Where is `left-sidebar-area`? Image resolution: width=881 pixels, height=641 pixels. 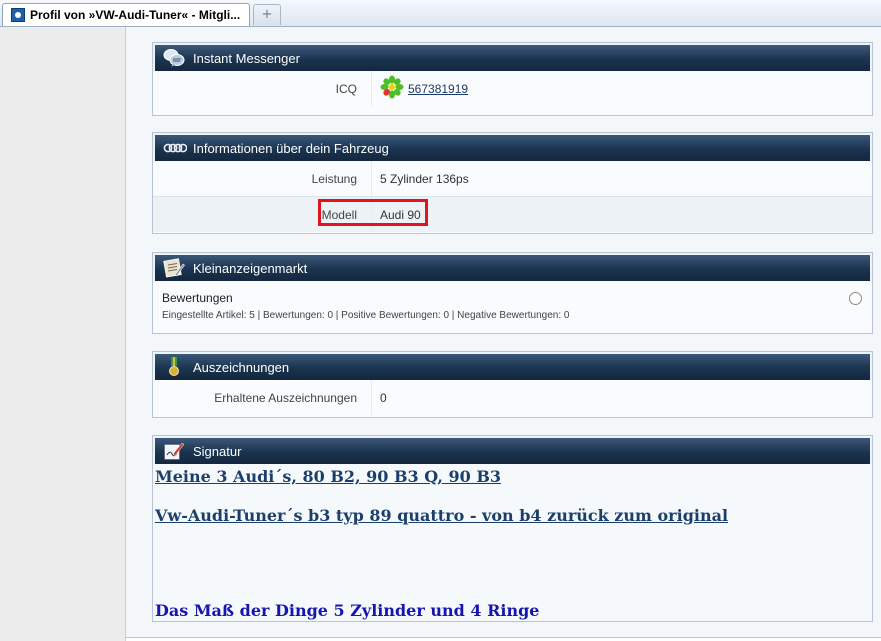
left-sidebar-area is located at coordinates (63, 334).